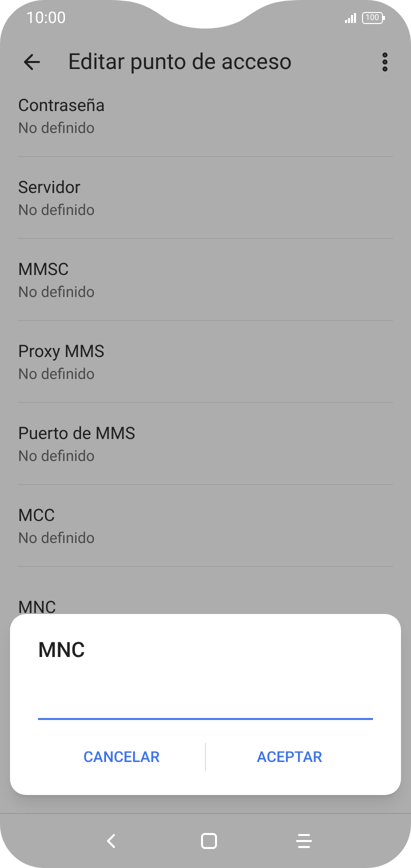 This screenshot has width=411, height=868. What do you see at coordinates (205, 116) in the screenshot?
I see `setting-item: Contraseña No definido` at bounding box center [205, 116].